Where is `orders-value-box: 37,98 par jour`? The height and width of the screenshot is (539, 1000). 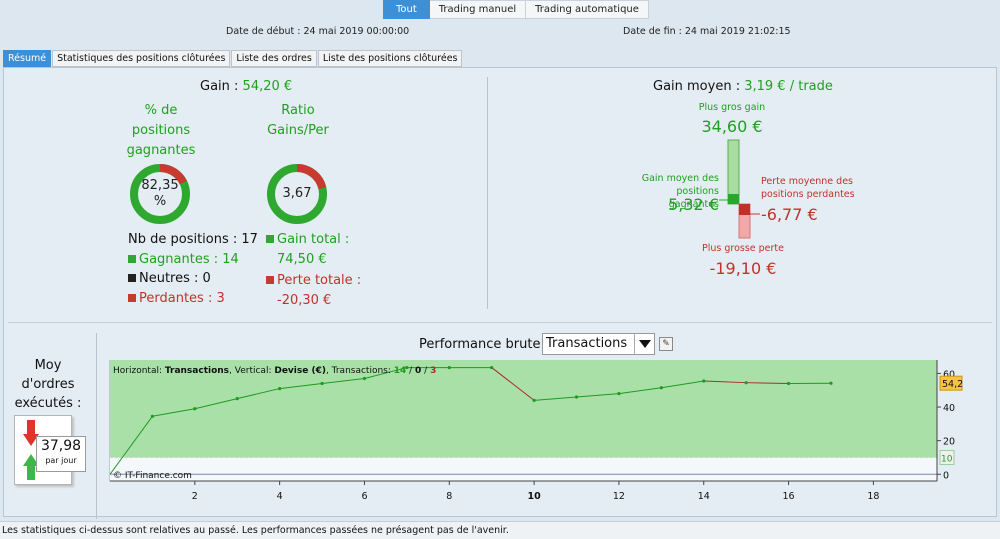 orders-value-box: 37,98 par jour is located at coordinates (61, 454).